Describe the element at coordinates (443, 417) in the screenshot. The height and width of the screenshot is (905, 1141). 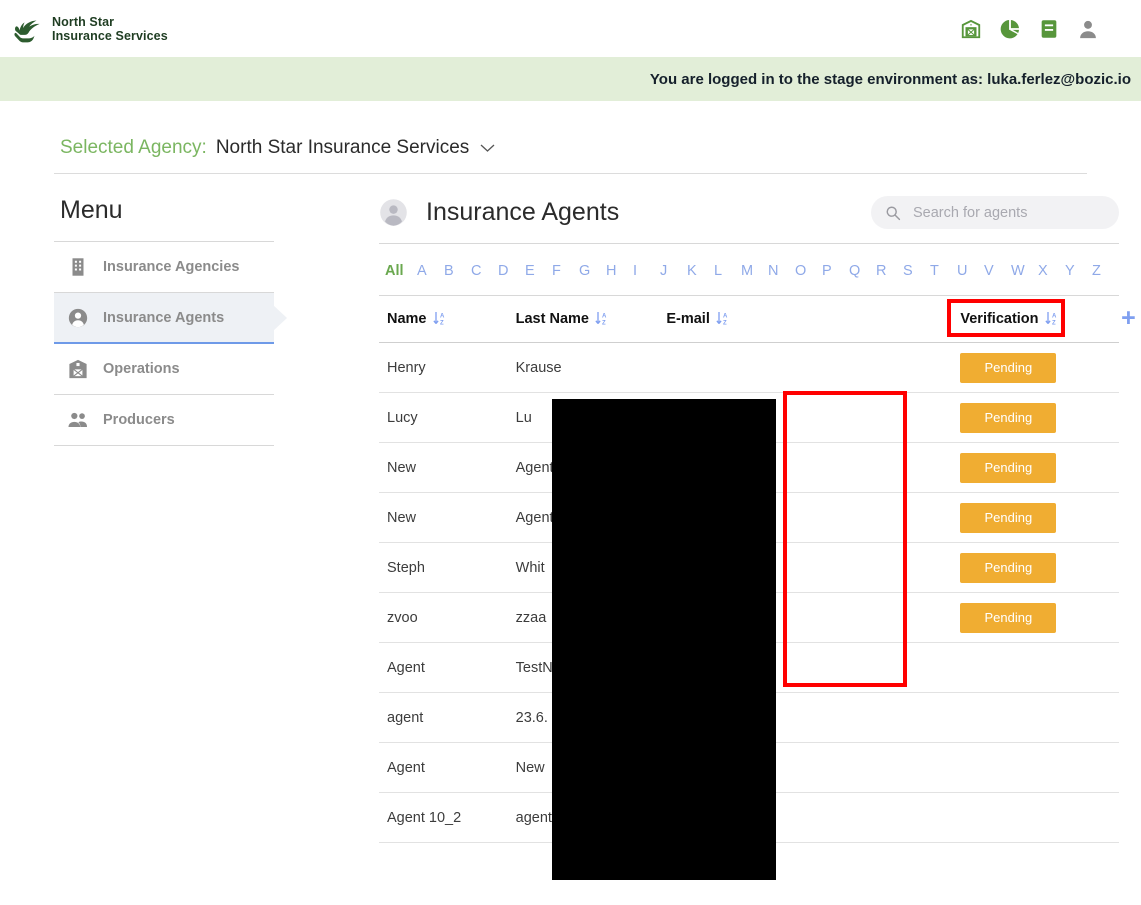
I see `cell-name: Lucy` at that location.